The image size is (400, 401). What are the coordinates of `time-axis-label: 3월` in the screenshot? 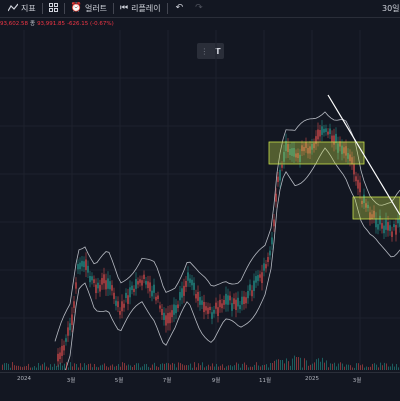 It's located at (71, 381).